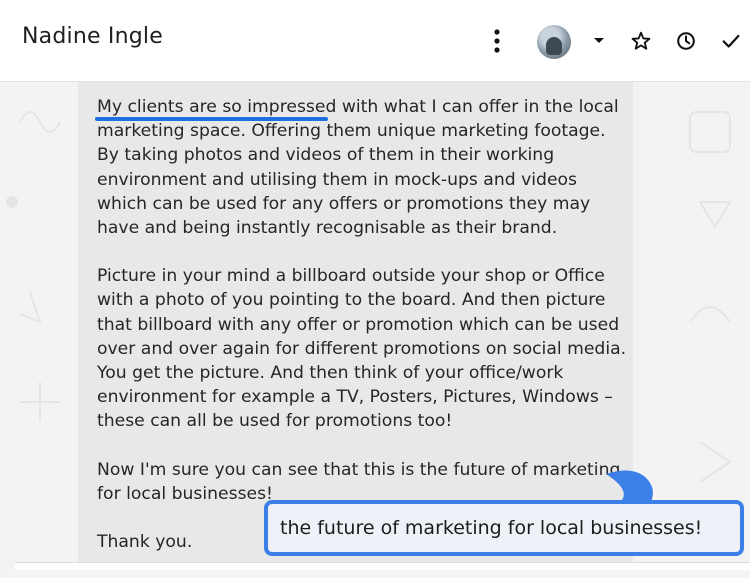 This screenshot has width=750, height=578. Describe the element at coordinates (375, 41) in the screenshot. I see `chat-header: Nadine Ingle` at that location.